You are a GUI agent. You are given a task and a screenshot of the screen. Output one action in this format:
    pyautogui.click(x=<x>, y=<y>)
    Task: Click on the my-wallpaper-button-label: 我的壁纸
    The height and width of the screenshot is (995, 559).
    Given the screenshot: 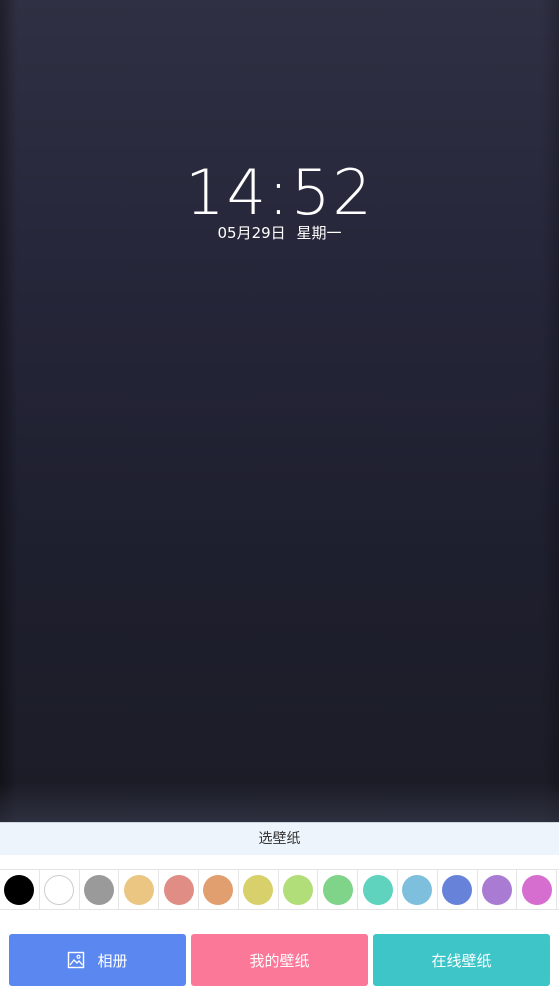 What is the action you would take?
    pyautogui.click(x=279, y=960)
    